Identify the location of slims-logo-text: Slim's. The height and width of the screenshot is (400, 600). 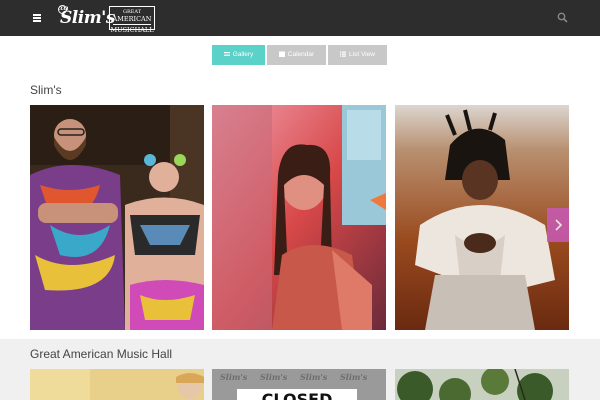
(87, 18).